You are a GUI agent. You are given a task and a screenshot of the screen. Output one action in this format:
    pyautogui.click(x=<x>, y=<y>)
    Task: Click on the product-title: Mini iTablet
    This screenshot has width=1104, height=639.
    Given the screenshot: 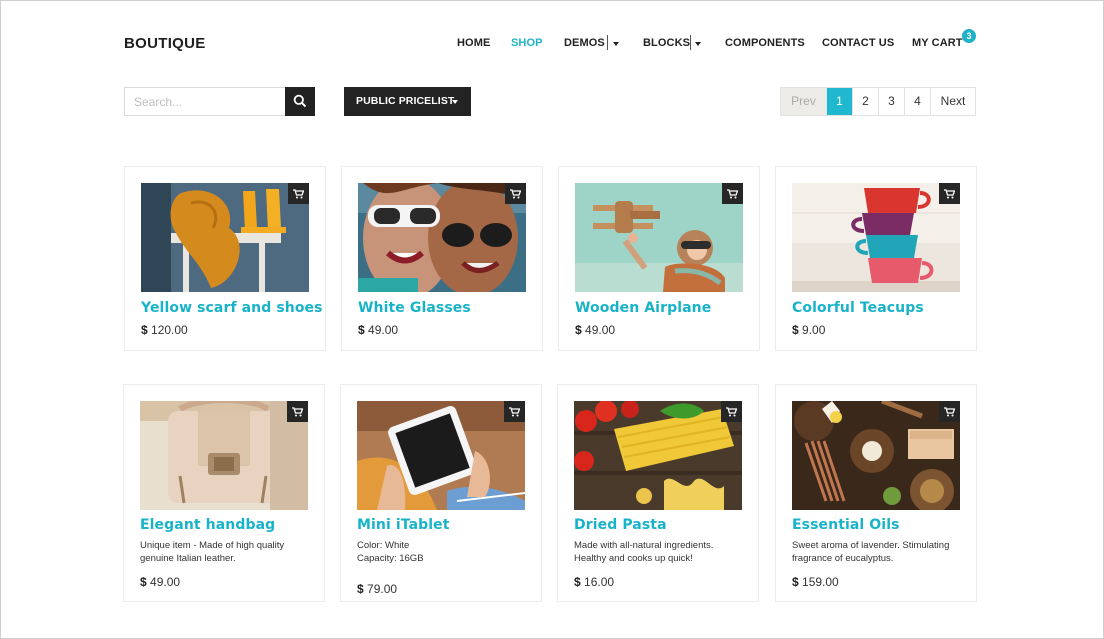 What is the action you would take?
    pyautogui.click(x=403, y=525)
    